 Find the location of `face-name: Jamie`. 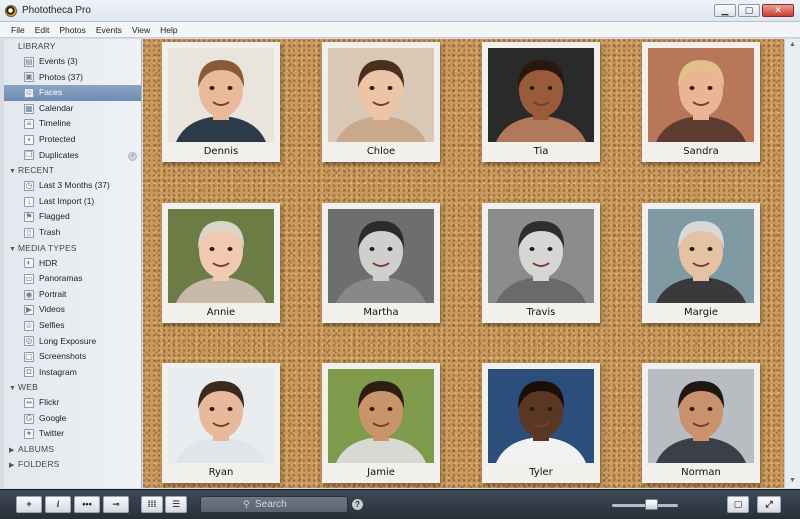

face-name: Jamie is located at coordinates (381, 472).